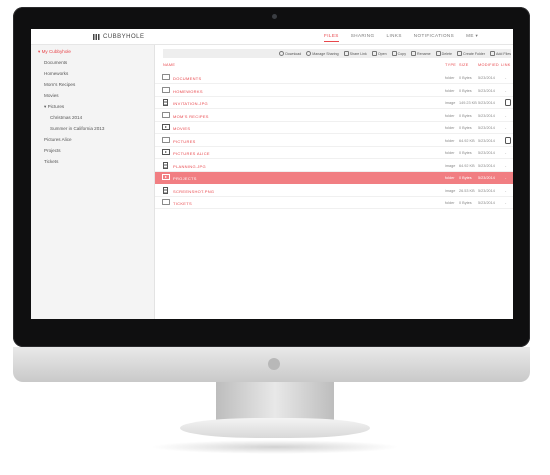 The height and width of the screenshot is (475, 550). I want to click on table-row: PLANNING.JPG image 64.92 KB 5/23/2014 -, so click(334, 166).